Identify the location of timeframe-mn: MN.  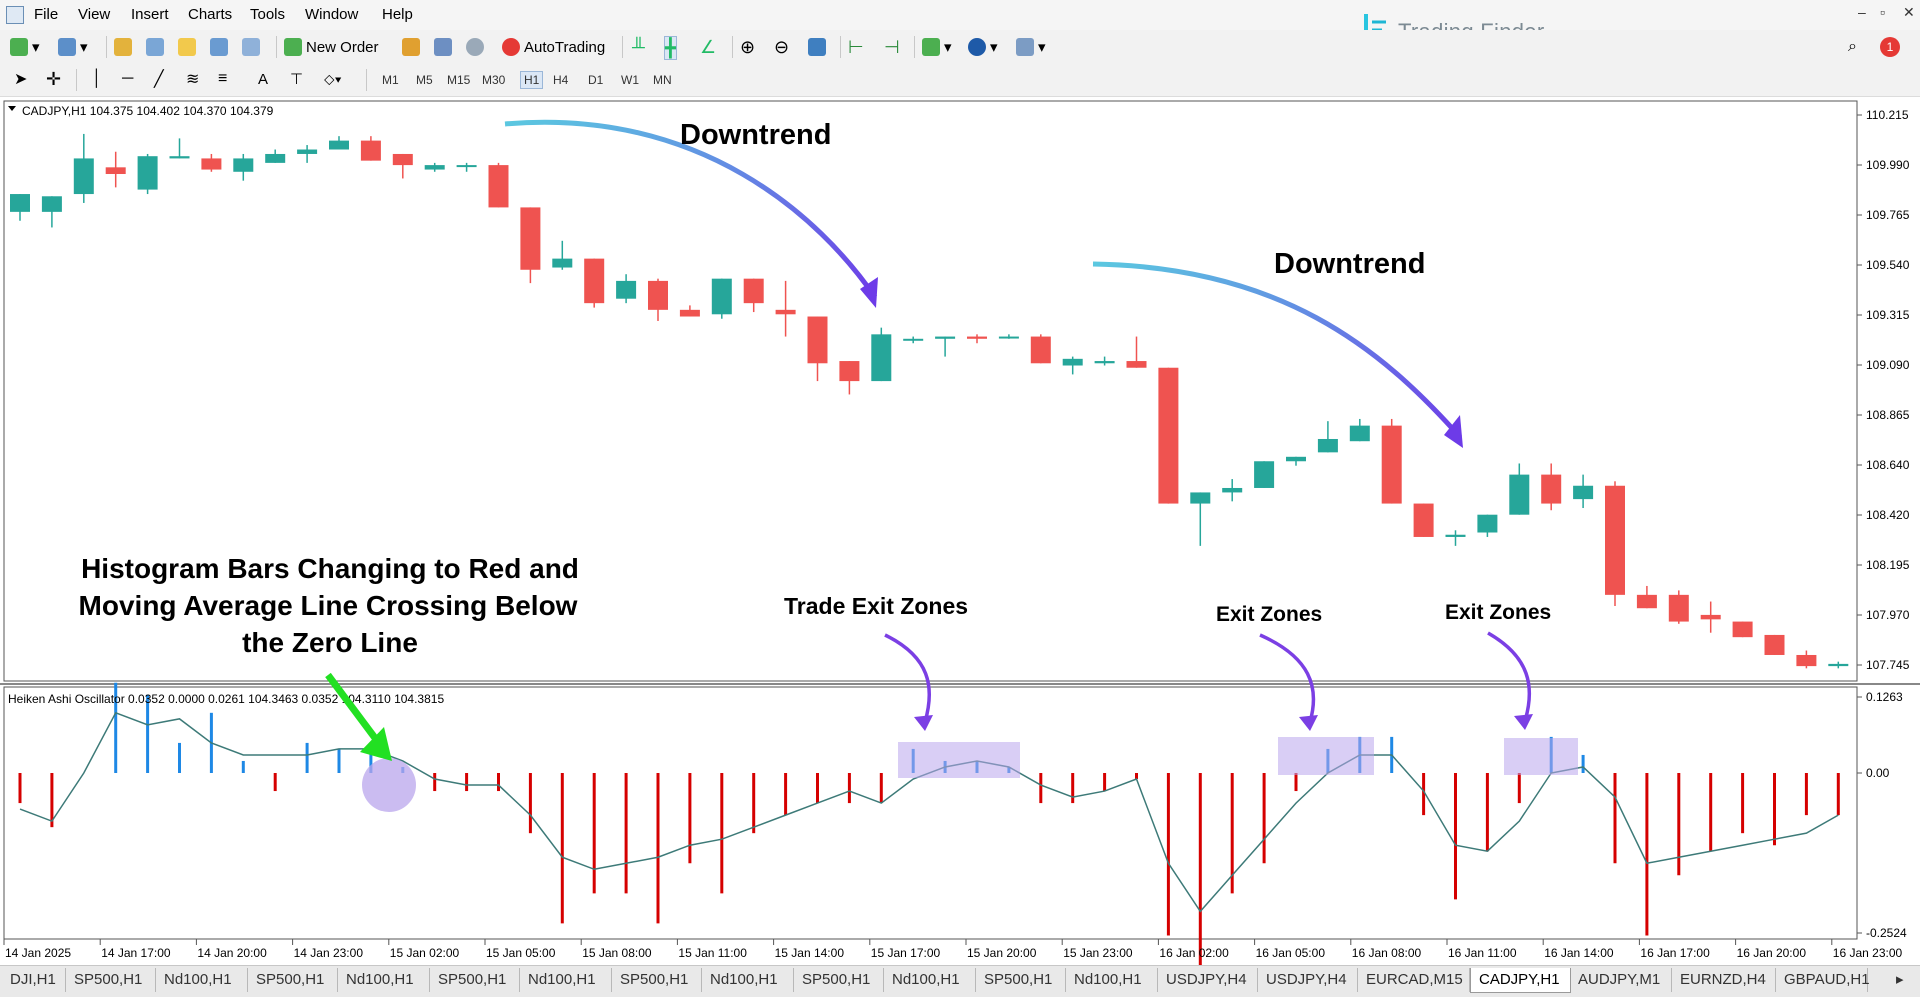
(662, 80).